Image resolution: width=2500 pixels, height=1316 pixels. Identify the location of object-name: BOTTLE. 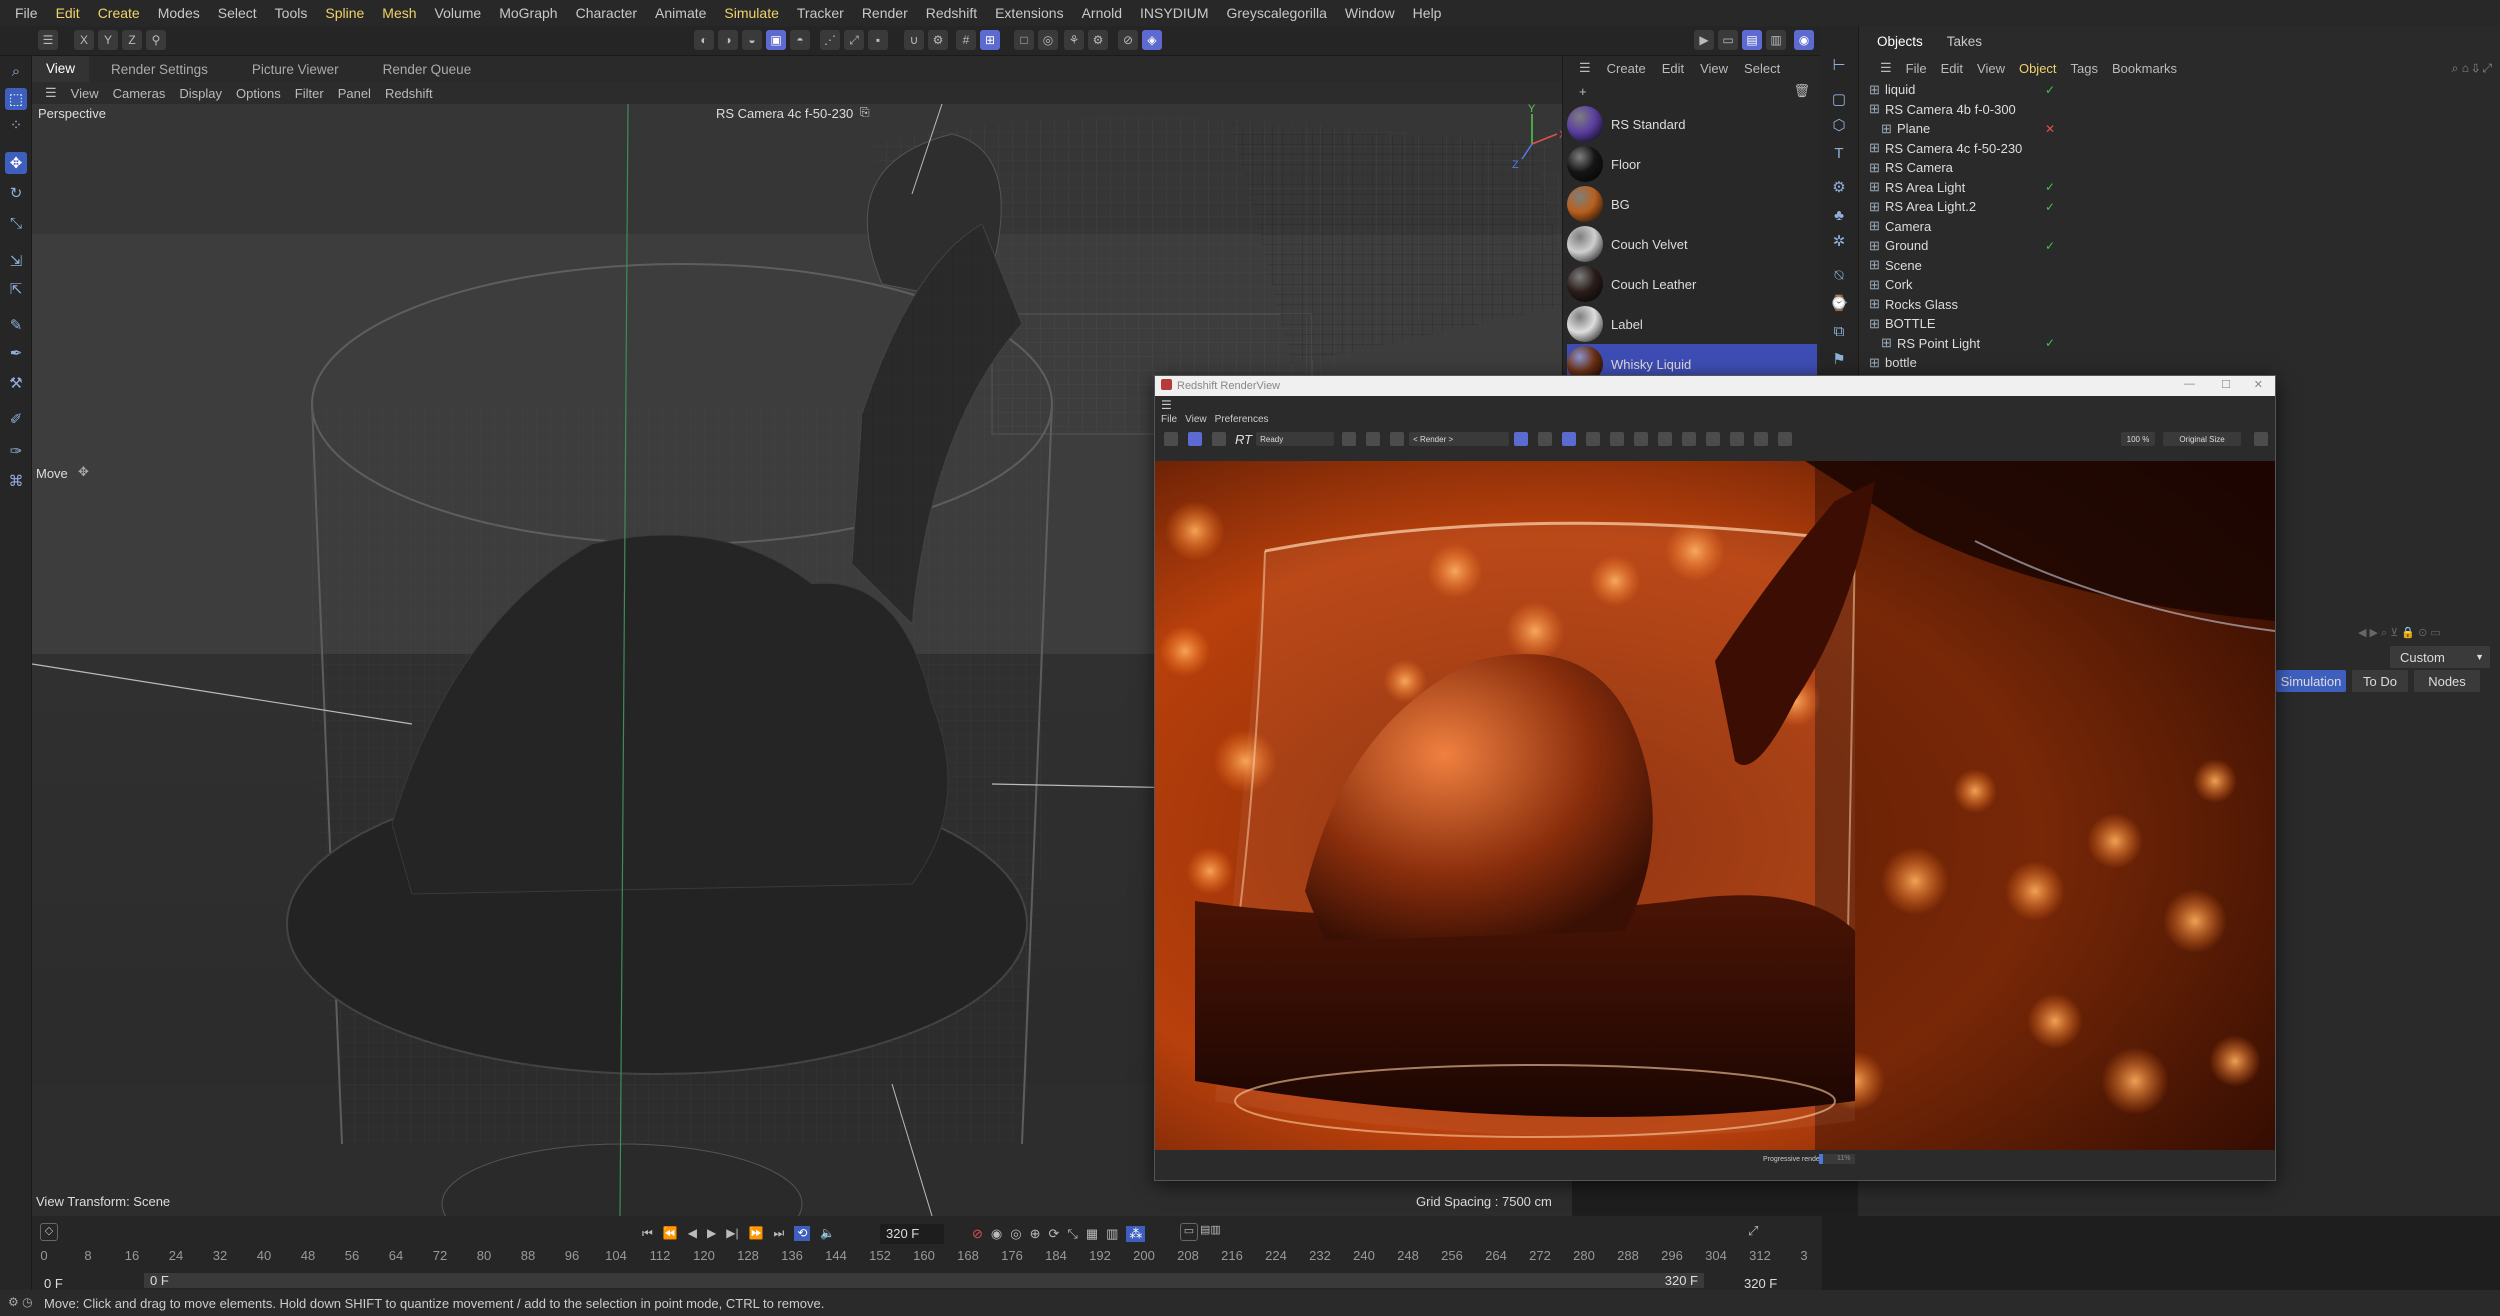
(1910, 323).